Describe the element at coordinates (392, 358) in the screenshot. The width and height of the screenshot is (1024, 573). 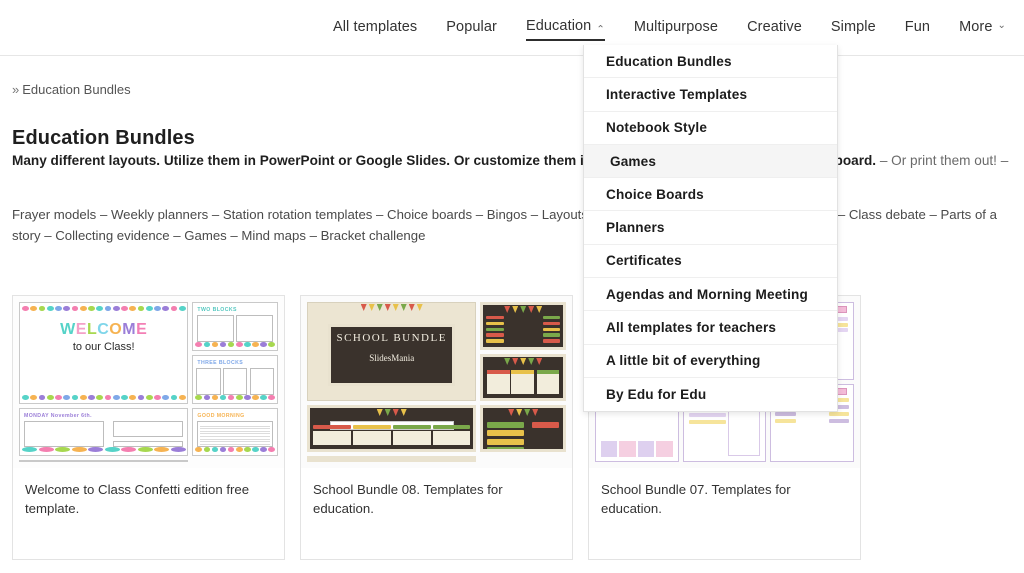
I see `slide-cover-subtitle: SlidesMania` at that location.